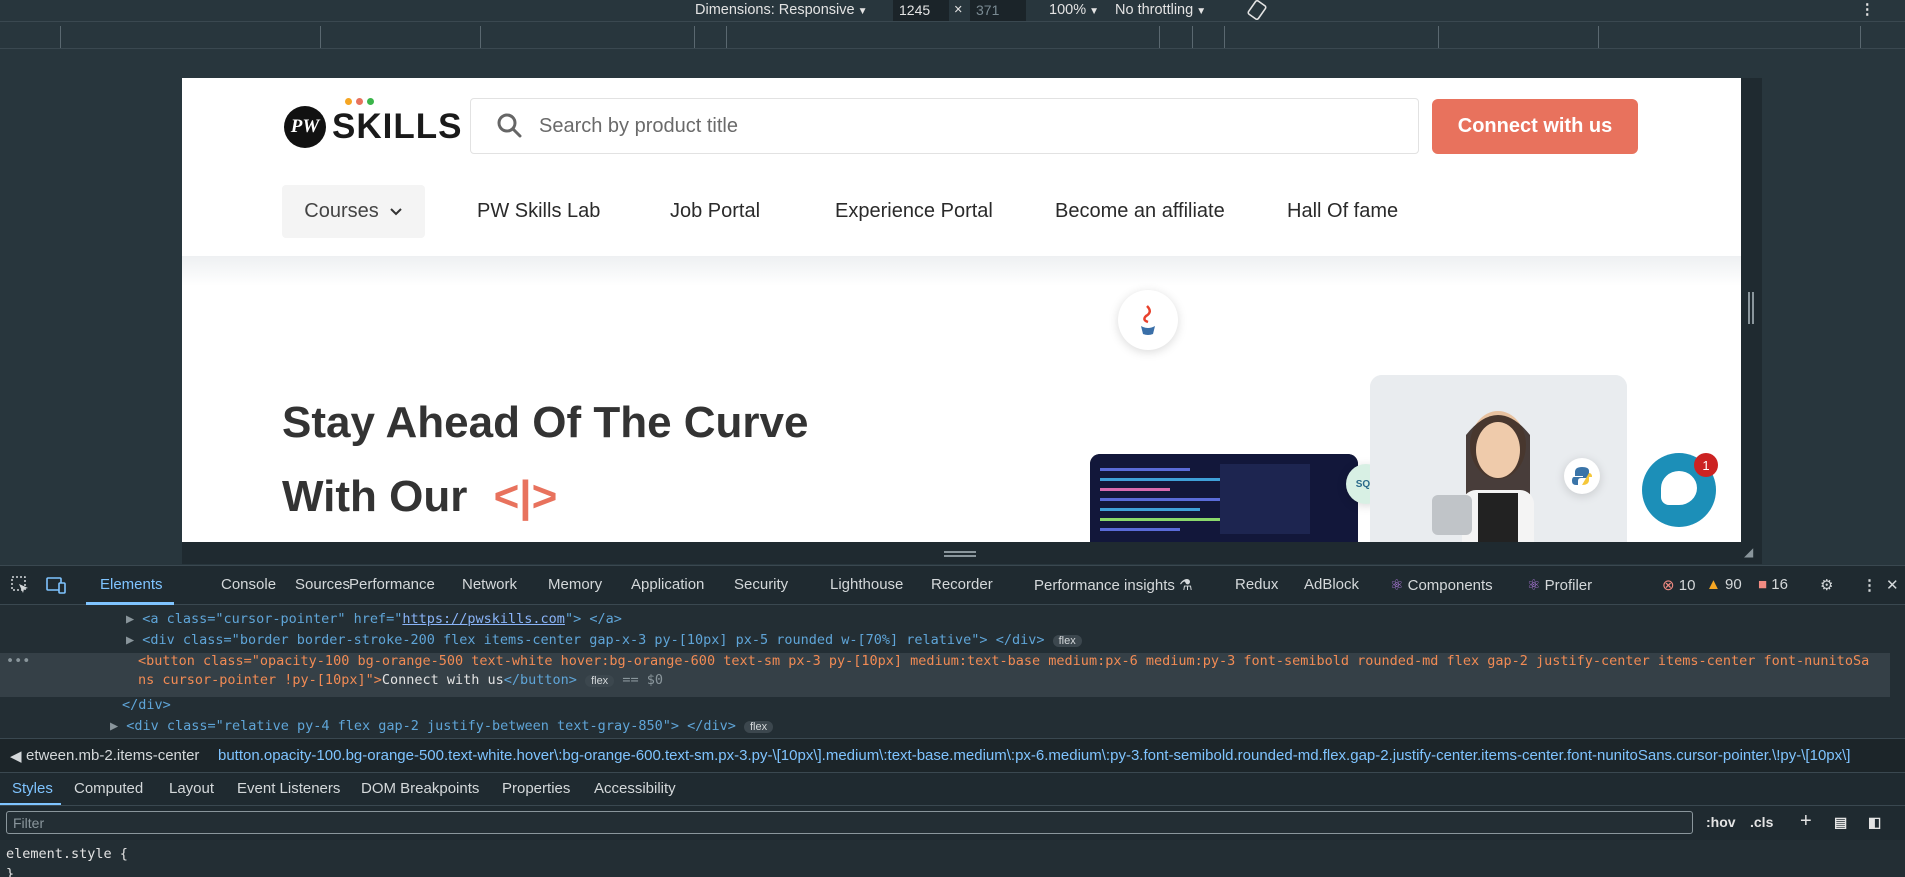  Describe the element at coordinates (866, 584) in the screenshot. I see `tab-lighthouse: Lighthouse` at that location.